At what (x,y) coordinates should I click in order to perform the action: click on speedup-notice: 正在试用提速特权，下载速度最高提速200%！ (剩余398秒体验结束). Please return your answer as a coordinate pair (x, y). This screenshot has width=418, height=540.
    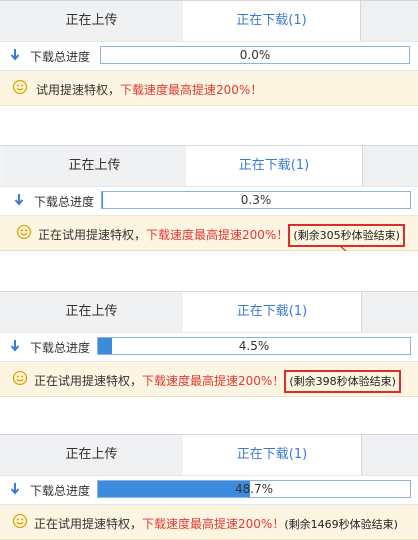
    Looking at the image, I should click on (209, 379).